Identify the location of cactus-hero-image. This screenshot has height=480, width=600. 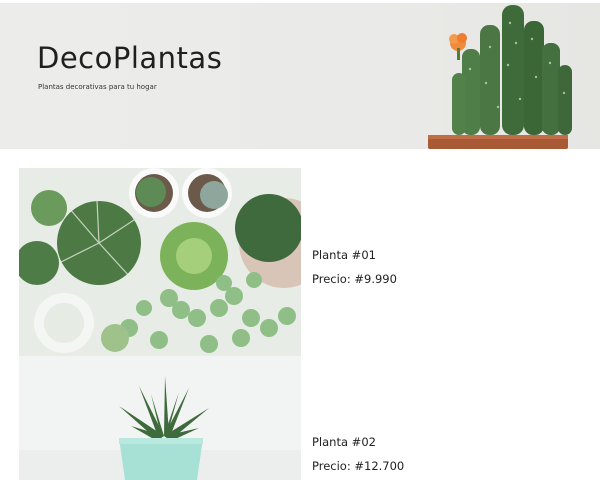
(500, 77).